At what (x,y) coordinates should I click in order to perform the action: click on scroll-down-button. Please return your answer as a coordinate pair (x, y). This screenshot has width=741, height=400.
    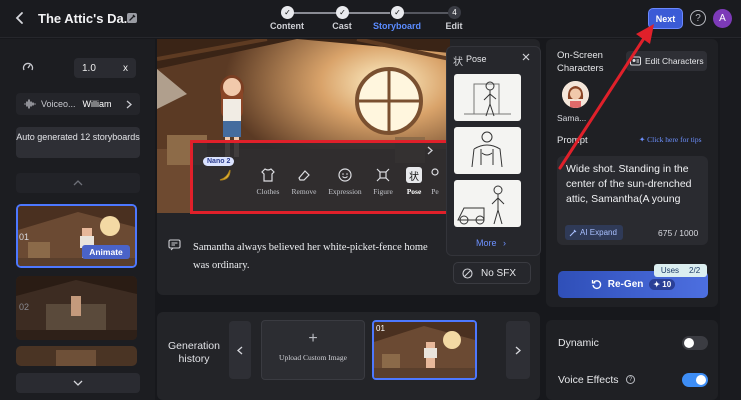
    Looking at the image, I should click on (78, 383).